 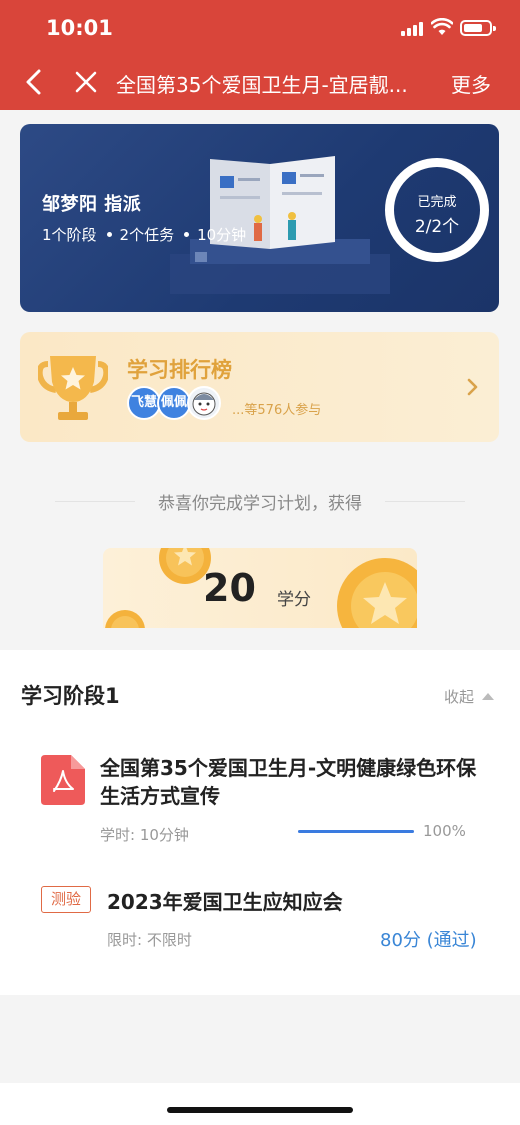 I want to click on congrats-text: 恭喜你完成学习计划，获得, so click(x=260, y=504).